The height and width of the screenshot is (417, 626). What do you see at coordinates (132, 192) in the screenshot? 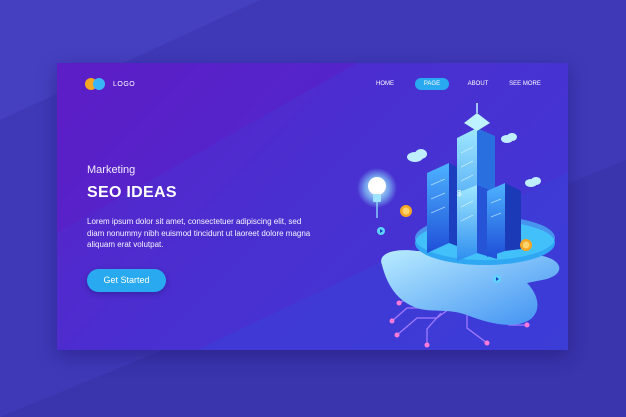
I see `hero-title: SEO IDEAS` at bounding box center [132, 192].